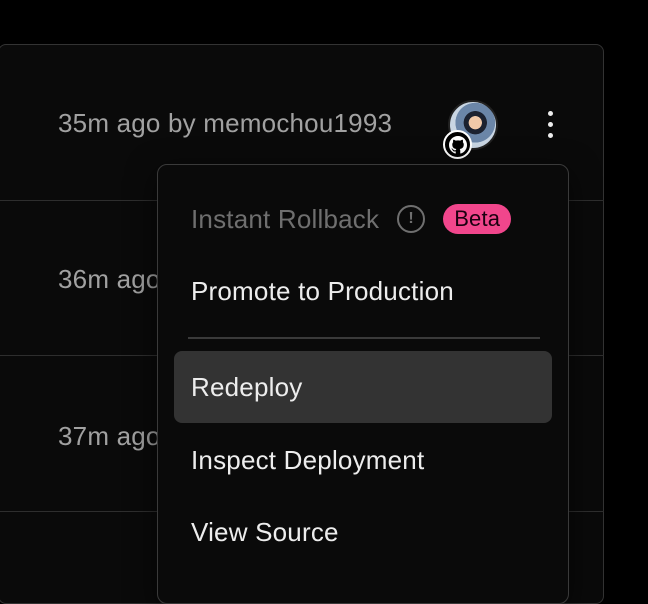 Image resolution: width=648 pixels, height=604 pixels. What do you see at coordinates (109, 436) in the screenshot?
I see `deployment-meta: 37m ago` at bounding box center [109, 436].